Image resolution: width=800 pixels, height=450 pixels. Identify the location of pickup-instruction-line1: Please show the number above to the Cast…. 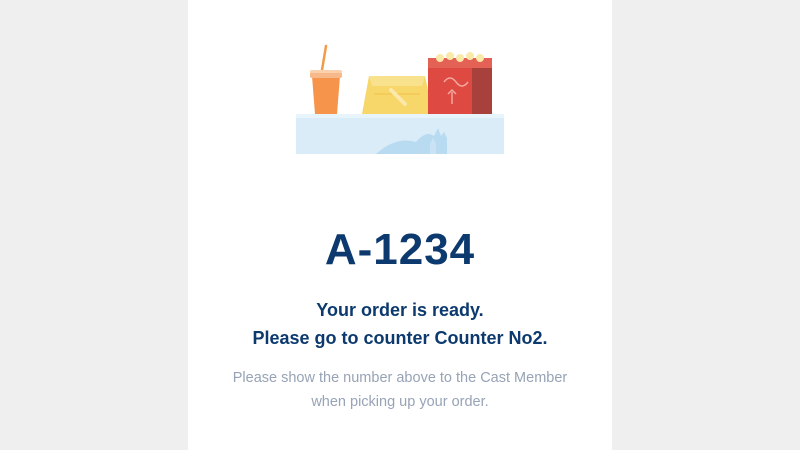
(400, 378).